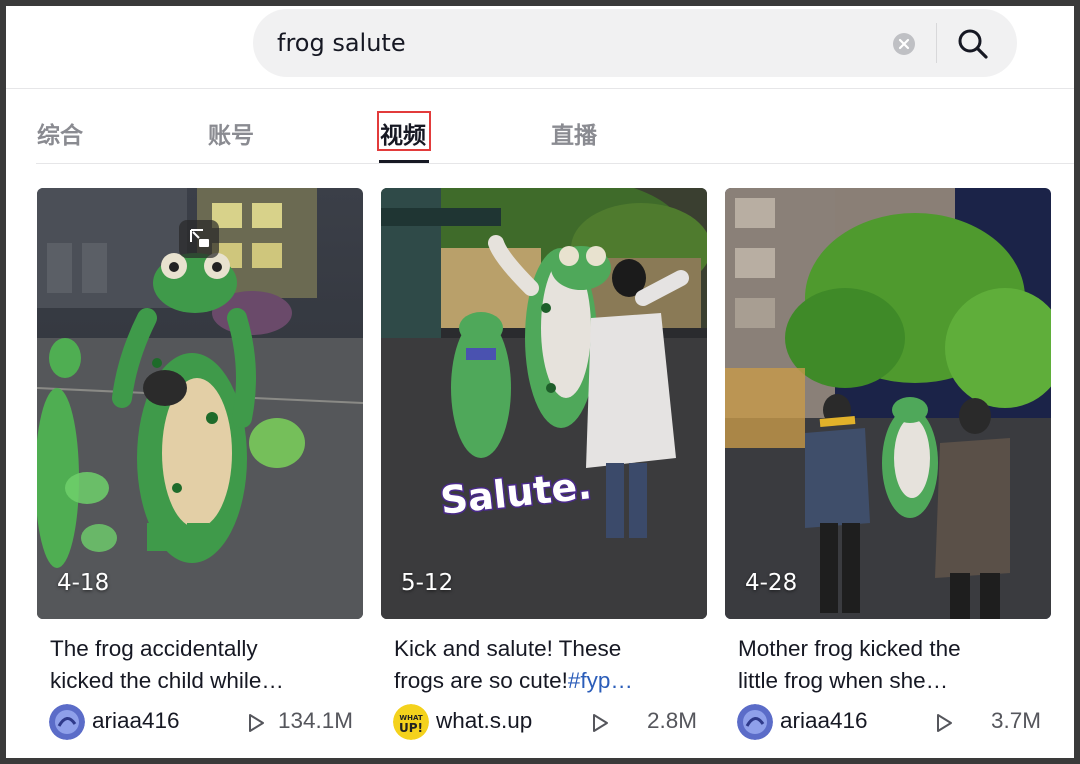 The image size is (1080, 764). I want to click on tabs-divider, so click(555, 163).